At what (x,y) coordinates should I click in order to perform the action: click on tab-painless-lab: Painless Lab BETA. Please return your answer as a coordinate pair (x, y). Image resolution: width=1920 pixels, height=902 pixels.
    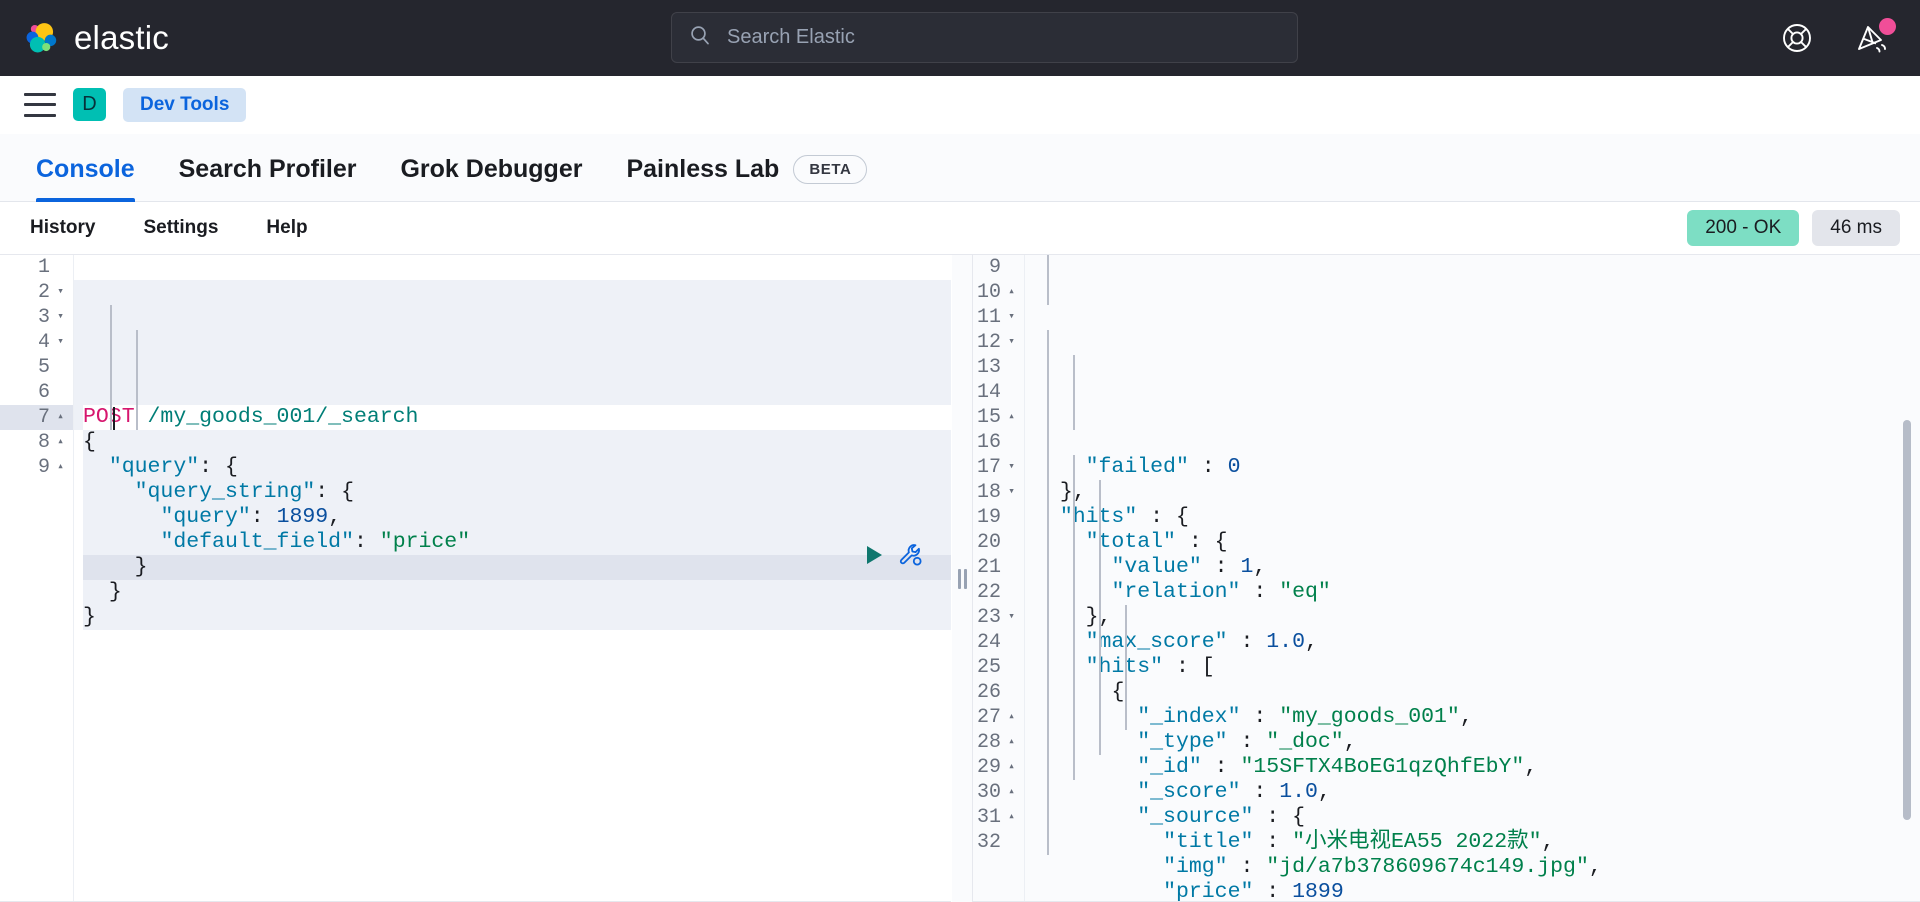
    Looking at the image, I should click on (746, 178).